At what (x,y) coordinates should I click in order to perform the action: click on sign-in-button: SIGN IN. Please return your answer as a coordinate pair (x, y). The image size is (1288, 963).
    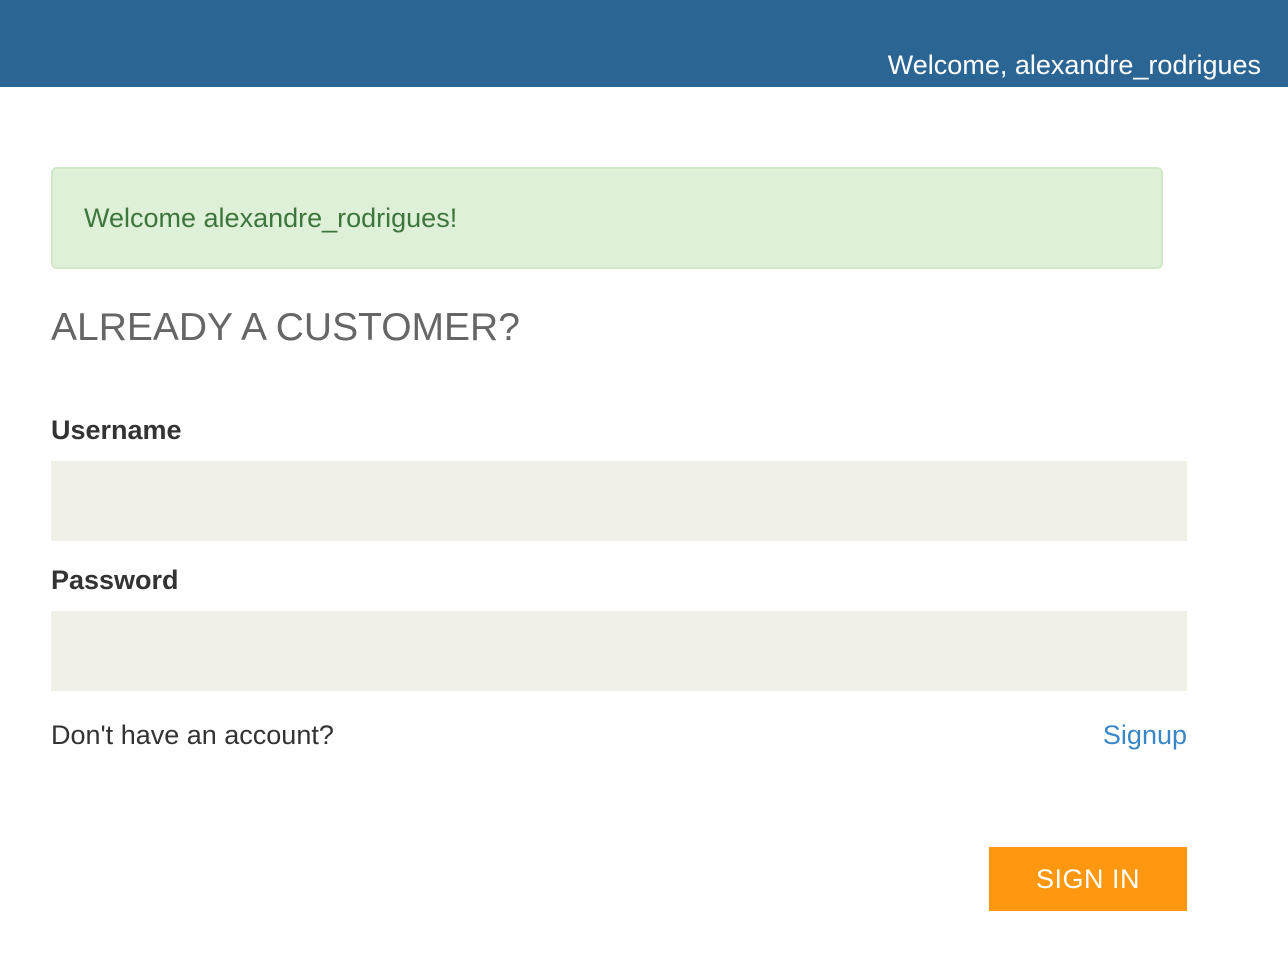
    Looking at the image, I should click on (1088, 879).